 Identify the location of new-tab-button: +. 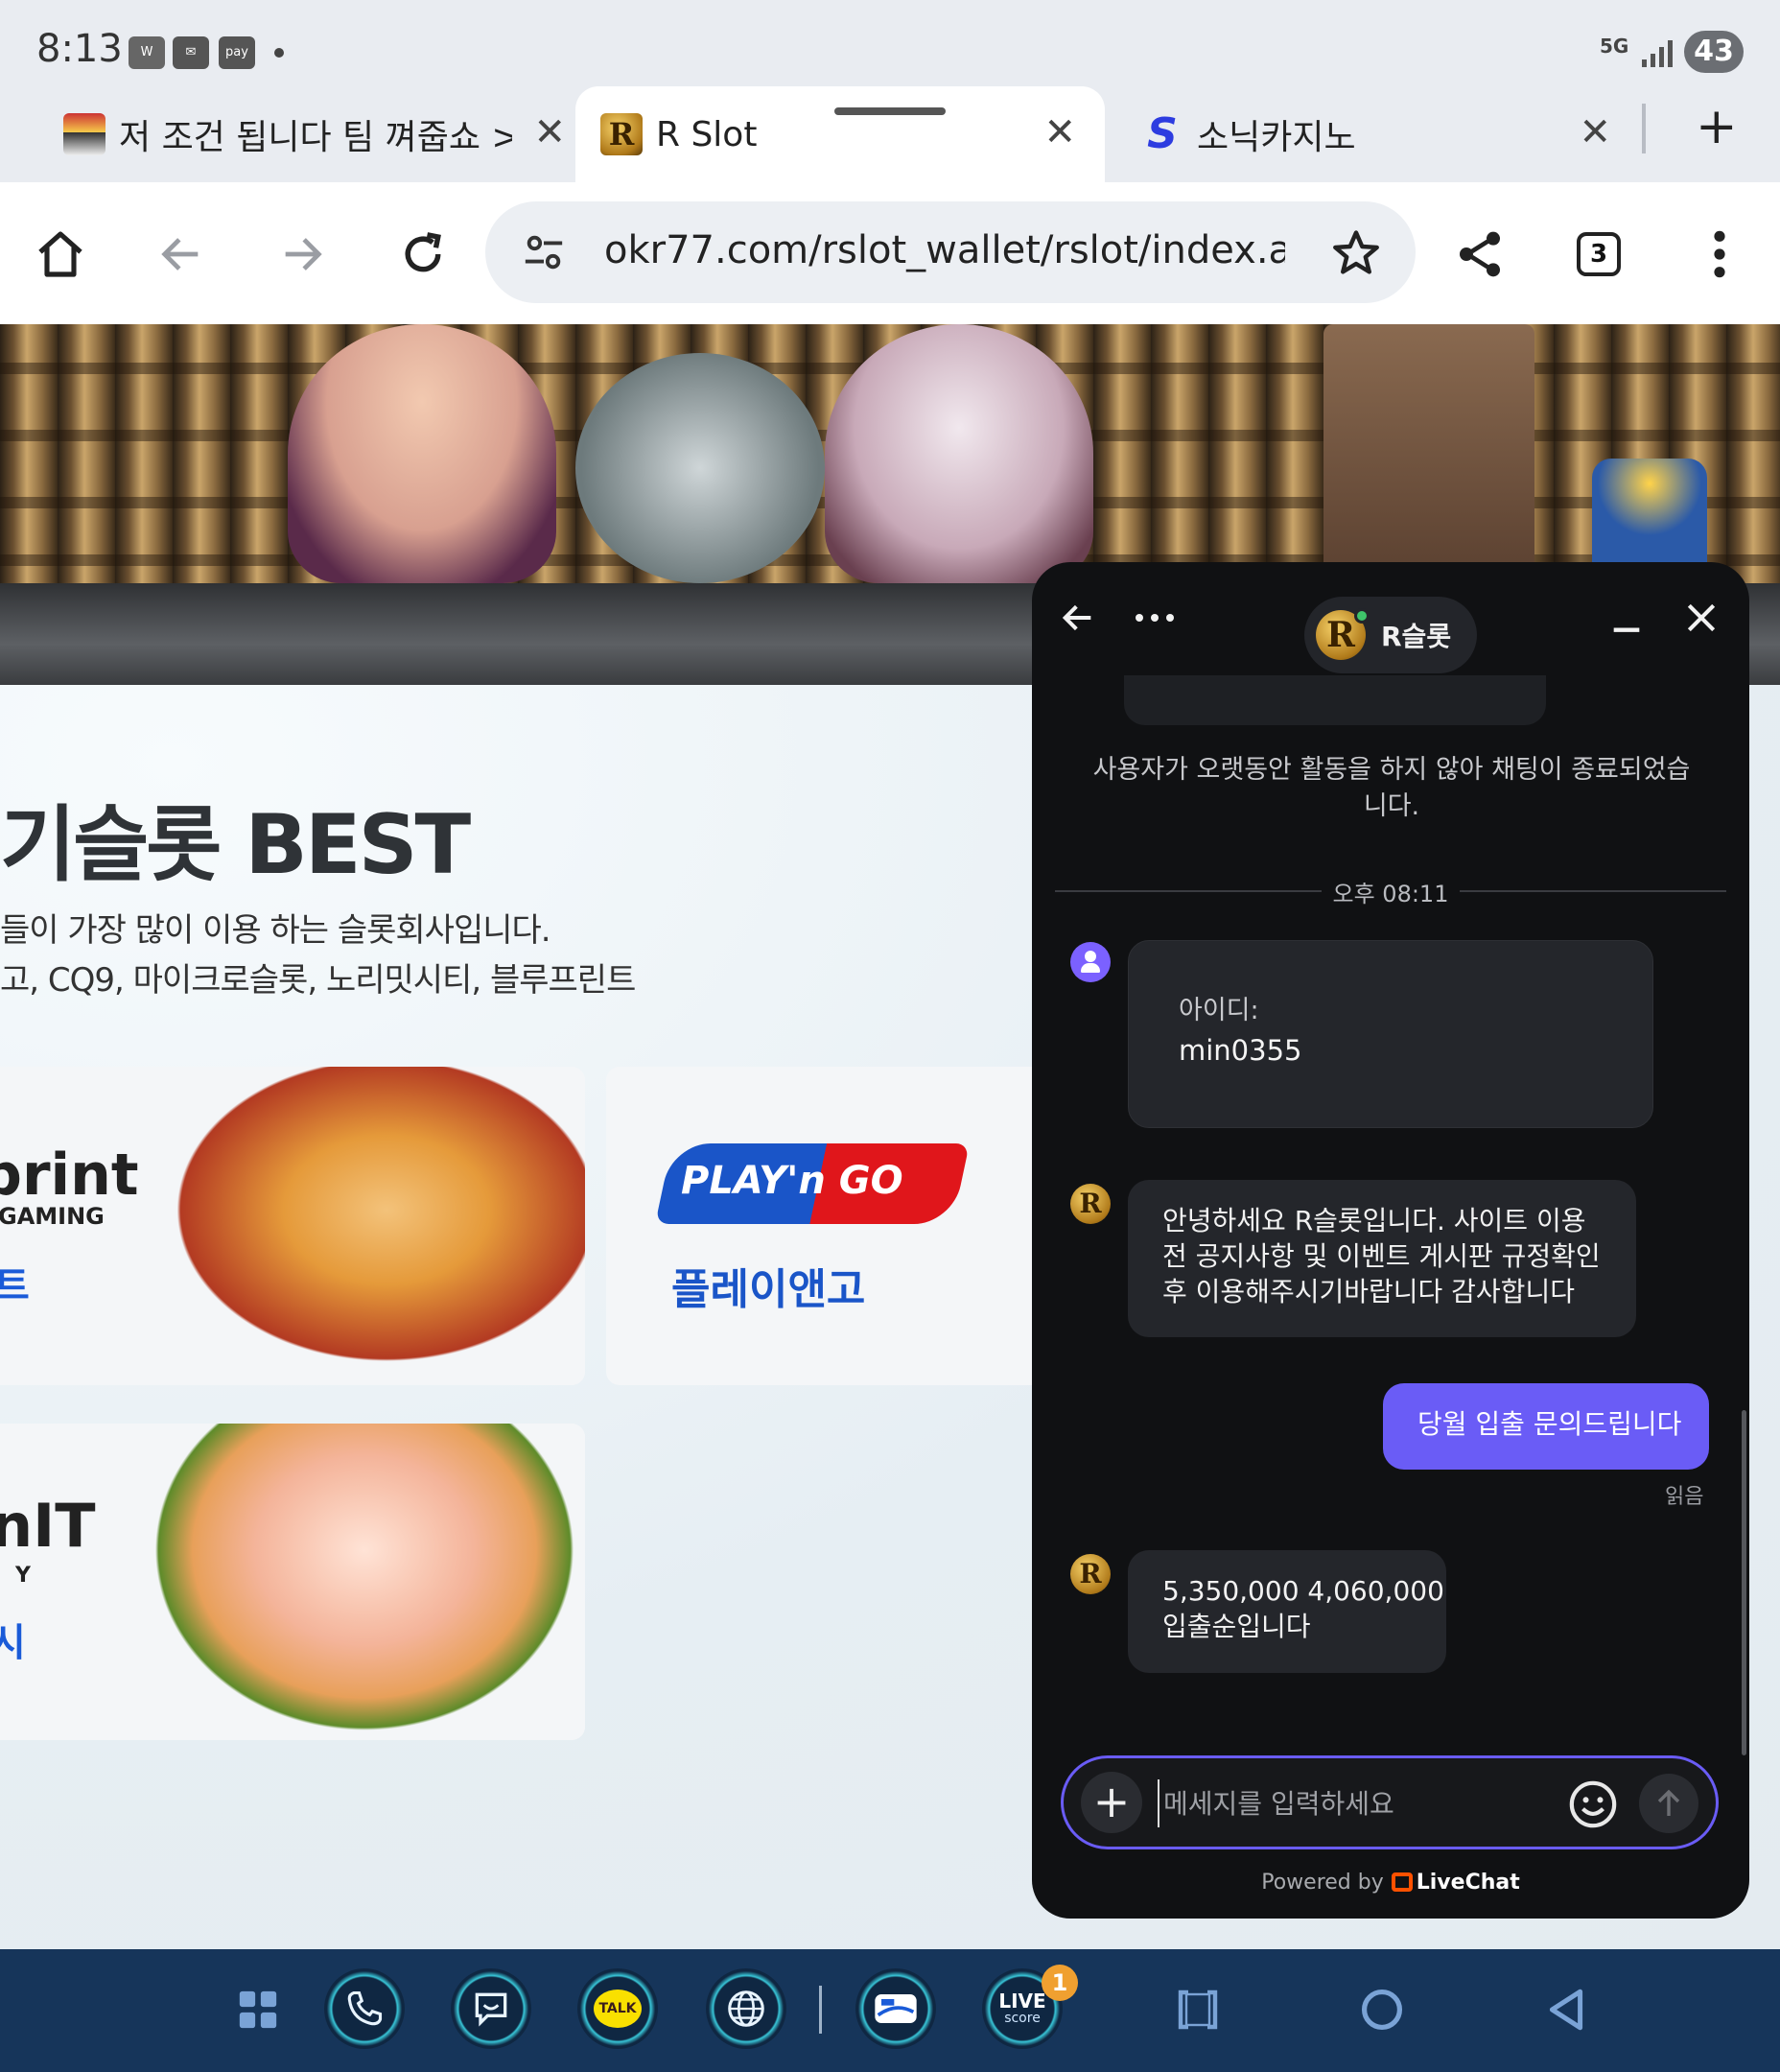
(1717, 126).